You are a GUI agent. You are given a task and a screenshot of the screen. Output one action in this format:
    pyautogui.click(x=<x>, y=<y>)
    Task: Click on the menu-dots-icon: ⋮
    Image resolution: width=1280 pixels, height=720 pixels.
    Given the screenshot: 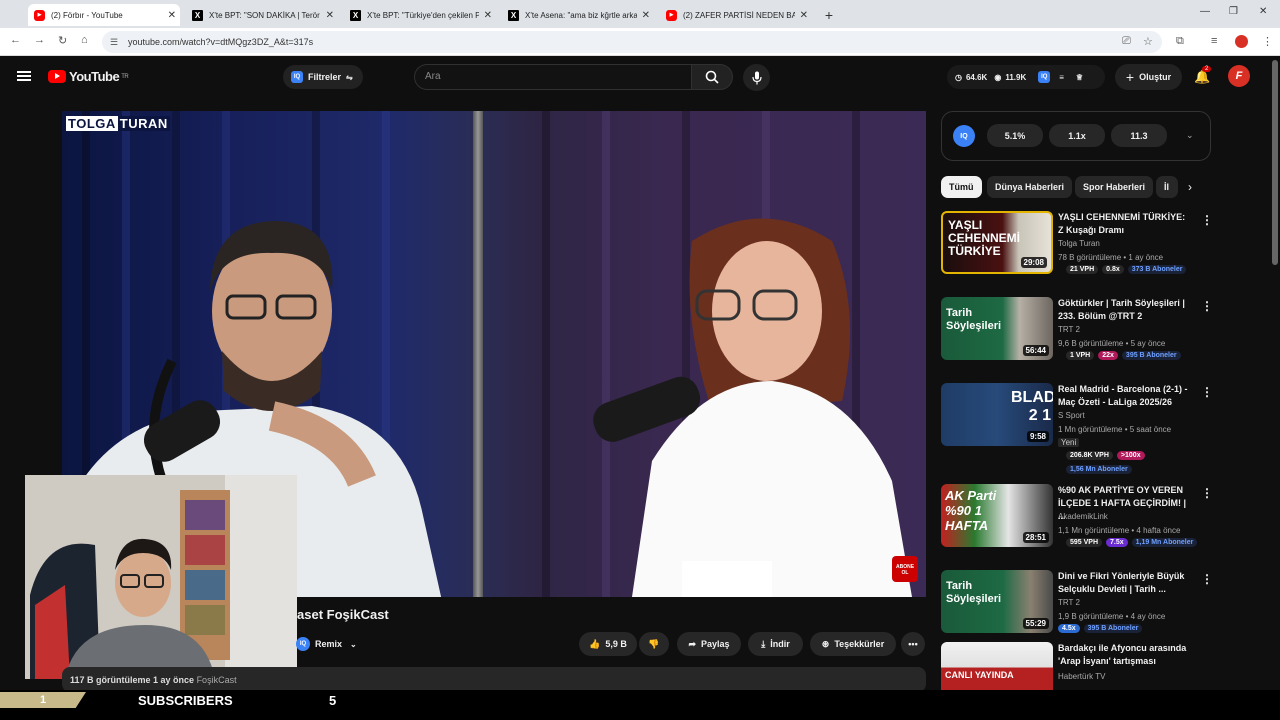 What is the action you would take?
    pyautogui.click(x=1267, y=41)
    